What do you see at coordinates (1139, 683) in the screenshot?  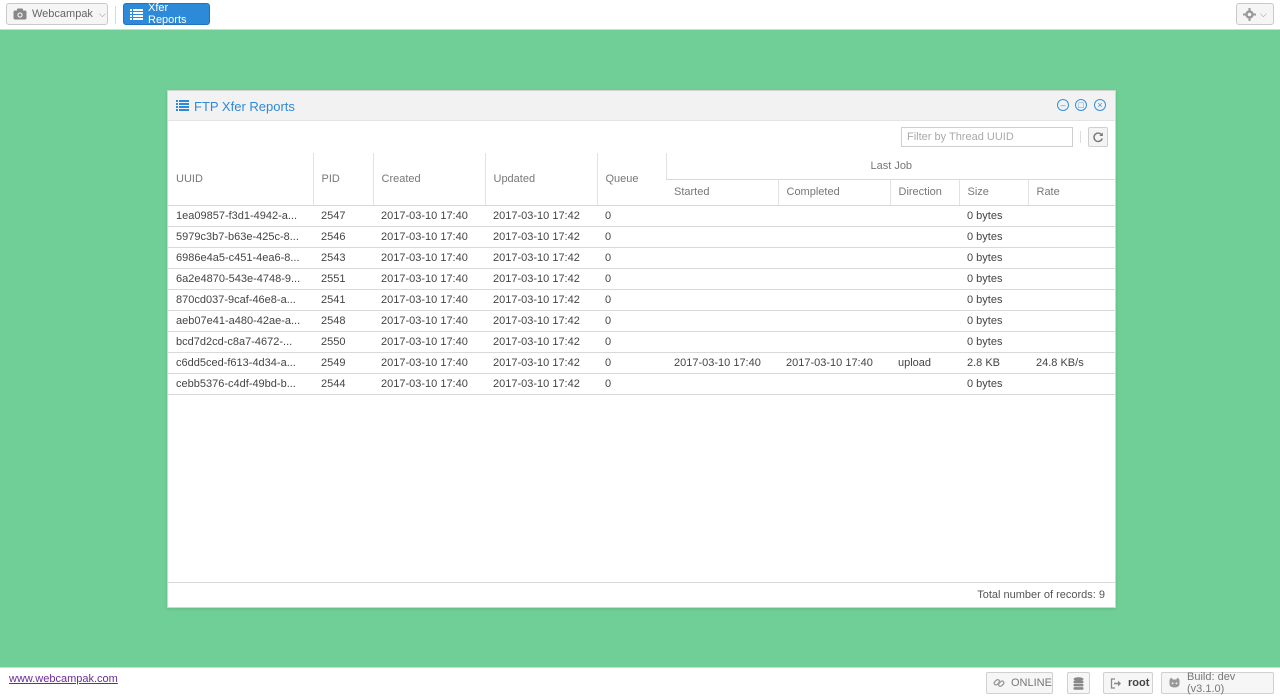 I see `user-label: root` at bounding box center [1139, 683].